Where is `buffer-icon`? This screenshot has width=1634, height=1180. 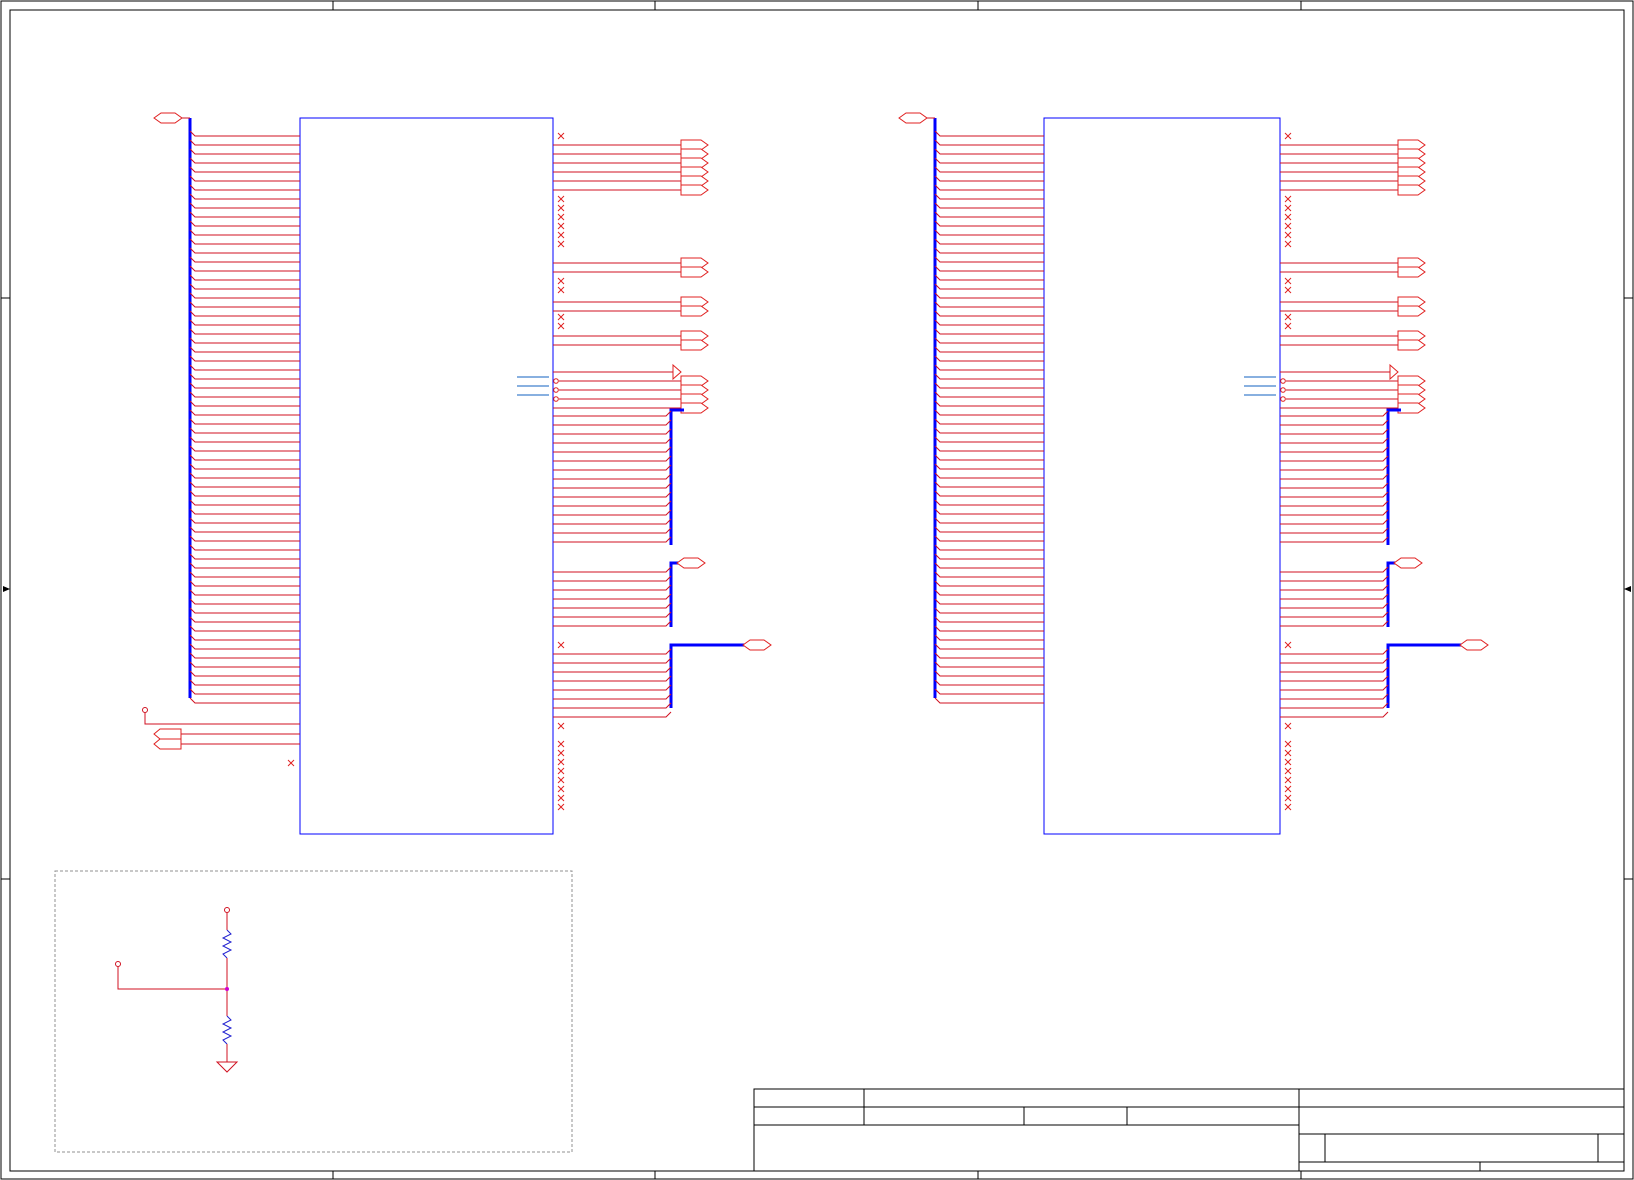
buffer-icon is located at coordinates (677, 372).